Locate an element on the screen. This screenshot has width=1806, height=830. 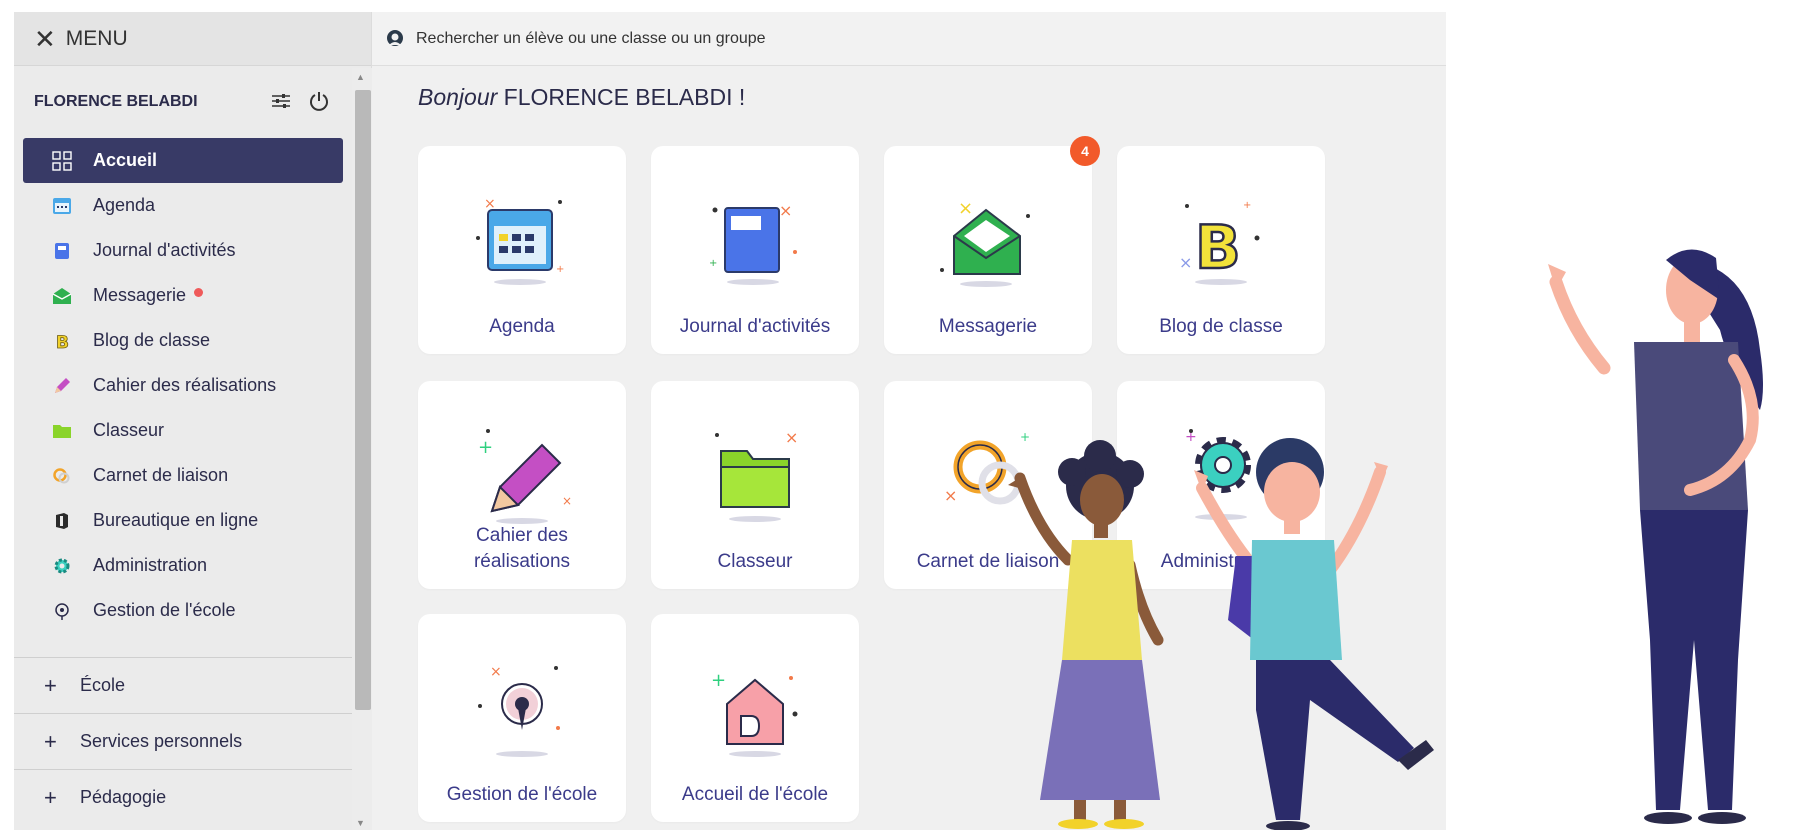
sidebar-item-label: Carnet de liaison is located at coordinates (161, 475).